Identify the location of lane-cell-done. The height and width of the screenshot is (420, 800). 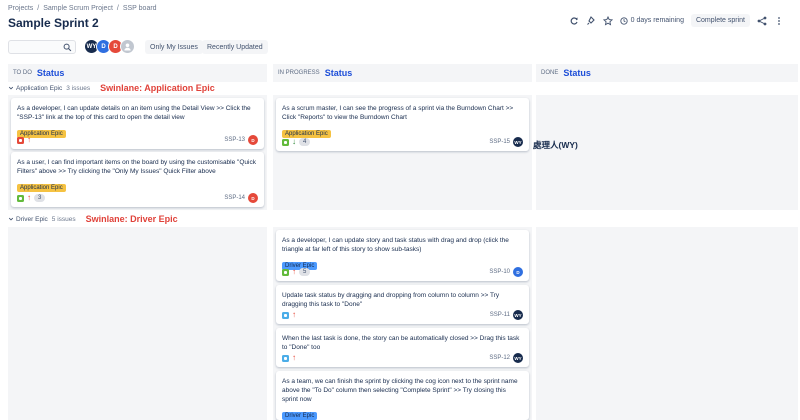
(667, 152).